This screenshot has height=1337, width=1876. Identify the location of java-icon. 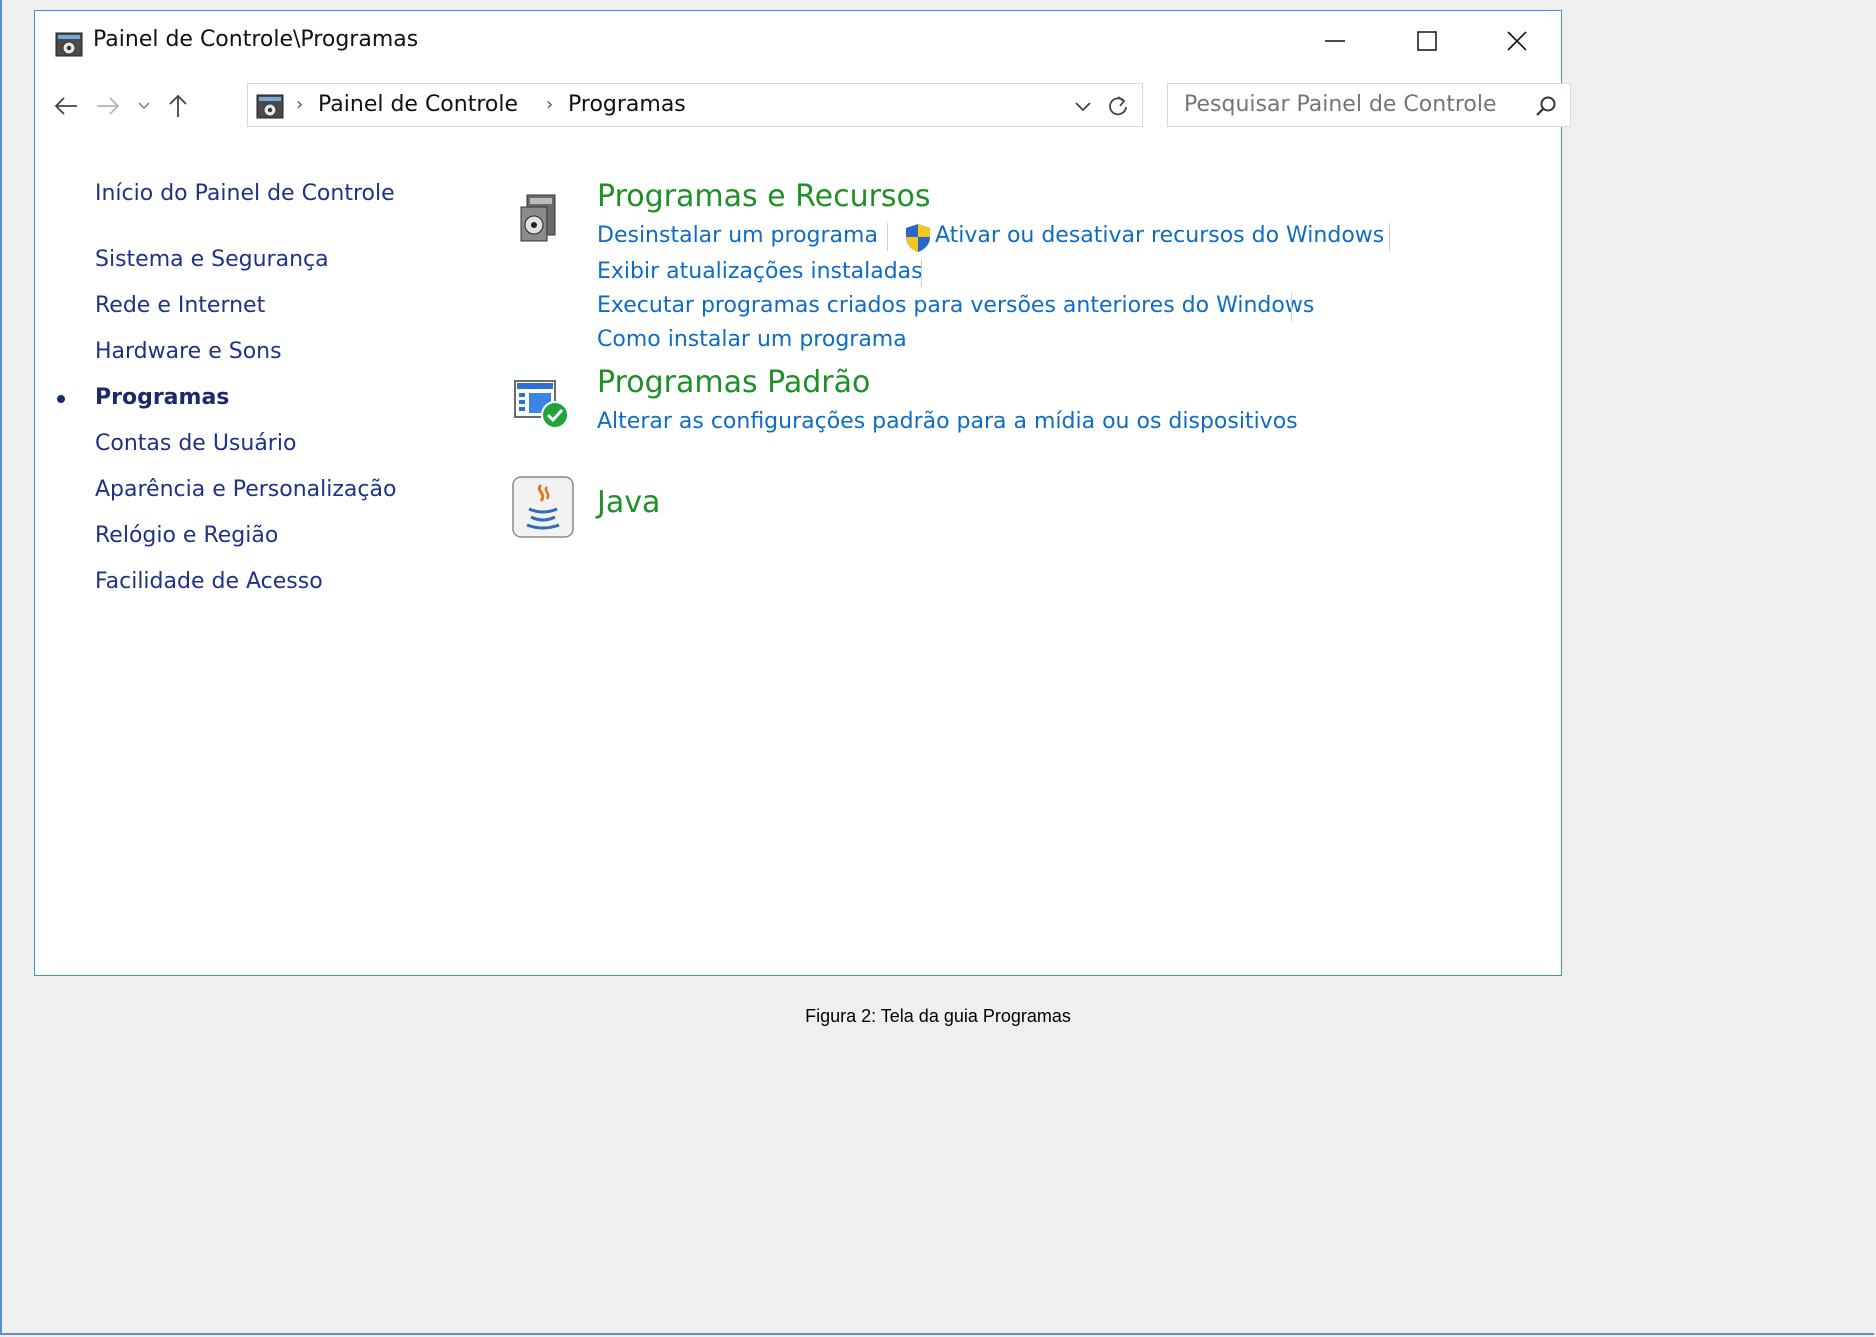
(543, 507).